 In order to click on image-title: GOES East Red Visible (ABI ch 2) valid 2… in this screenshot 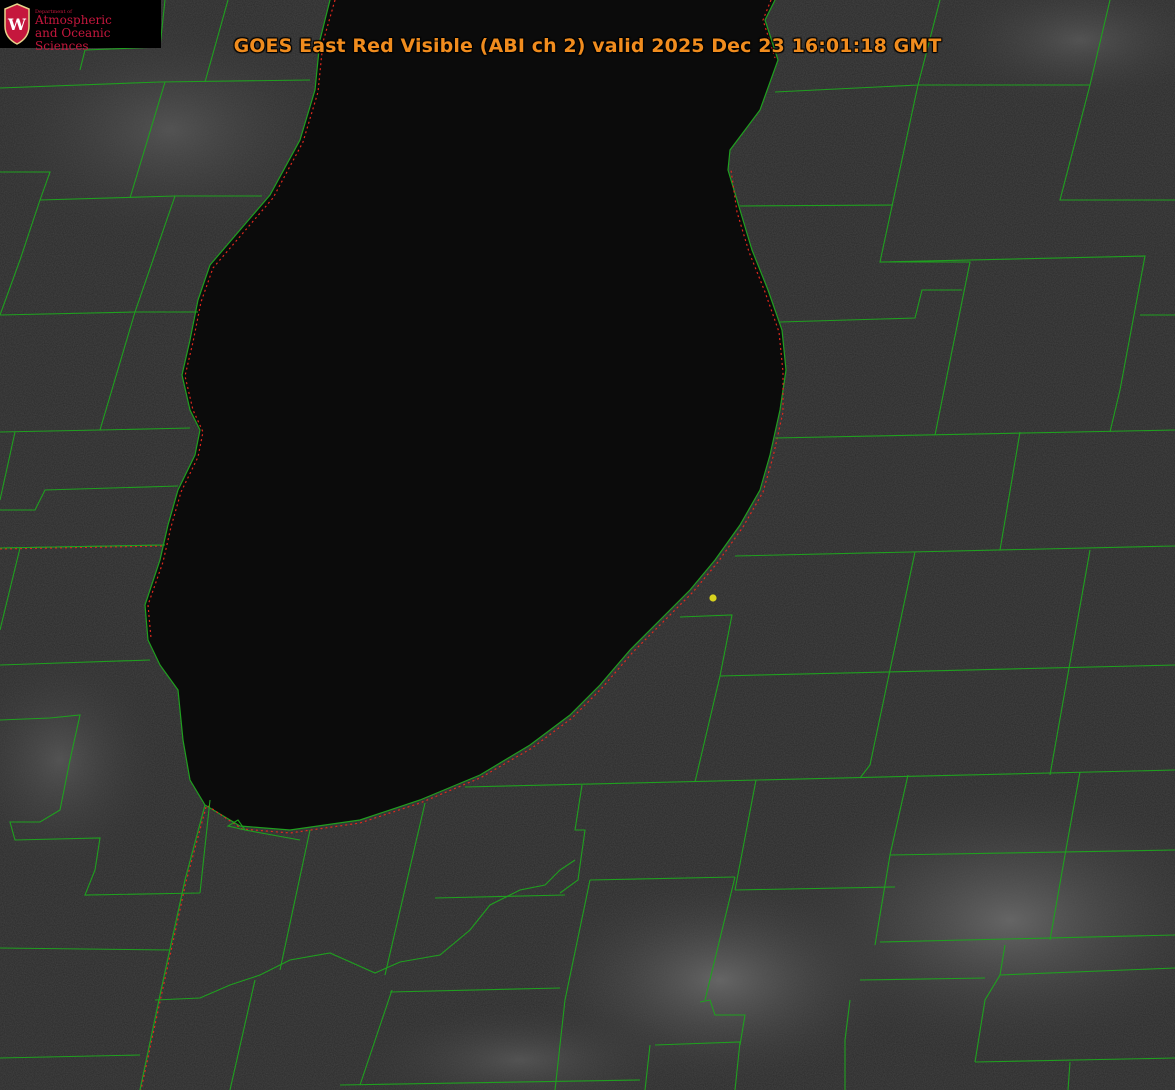, I will do `click(587, 46)`.